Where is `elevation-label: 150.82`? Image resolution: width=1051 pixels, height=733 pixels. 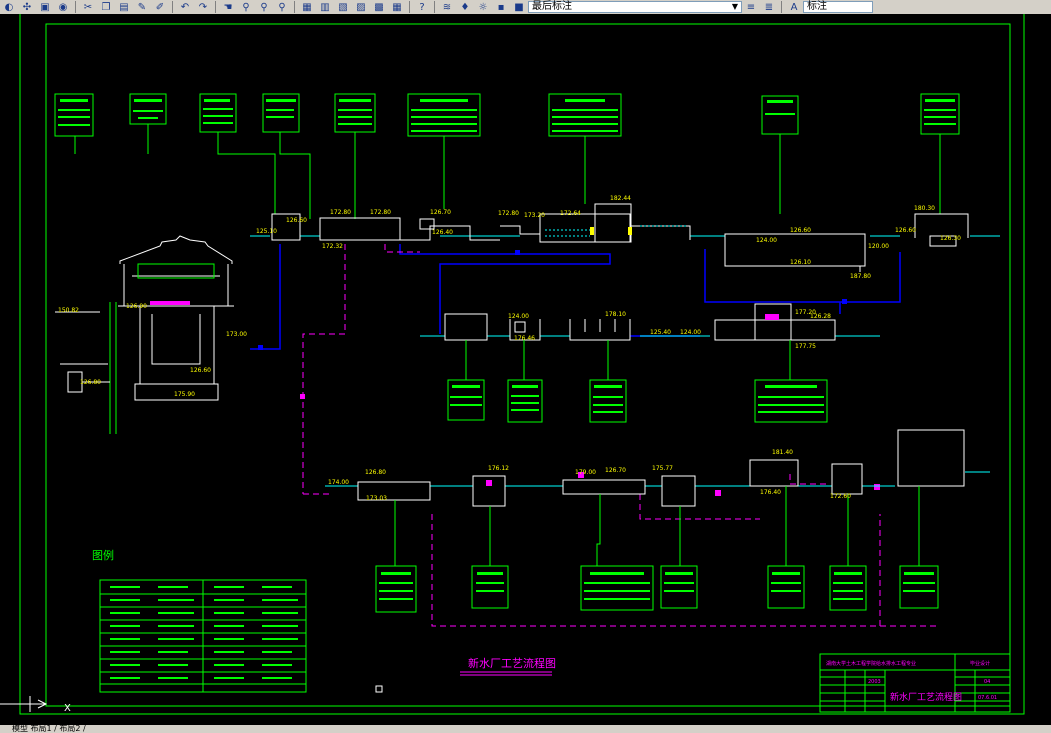
elevation-label: 150.82 is located at coordinates (68, 310).